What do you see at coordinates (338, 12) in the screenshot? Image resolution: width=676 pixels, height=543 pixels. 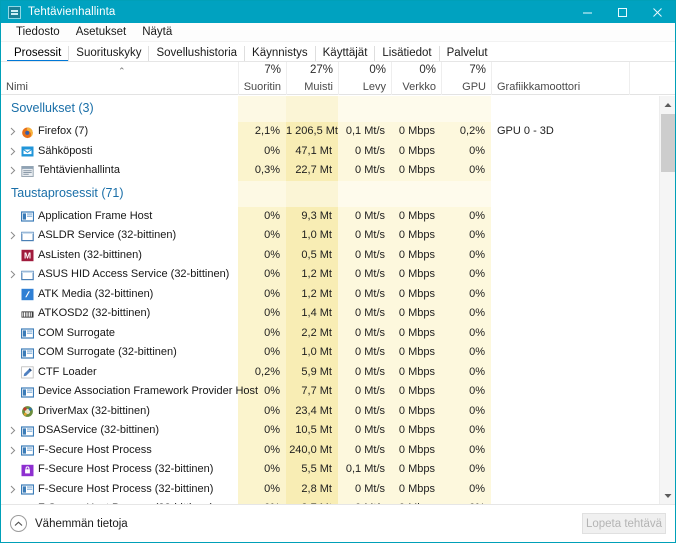 I see `title-bar: Tehtävienhallinta` at bounding box center [338, 12].